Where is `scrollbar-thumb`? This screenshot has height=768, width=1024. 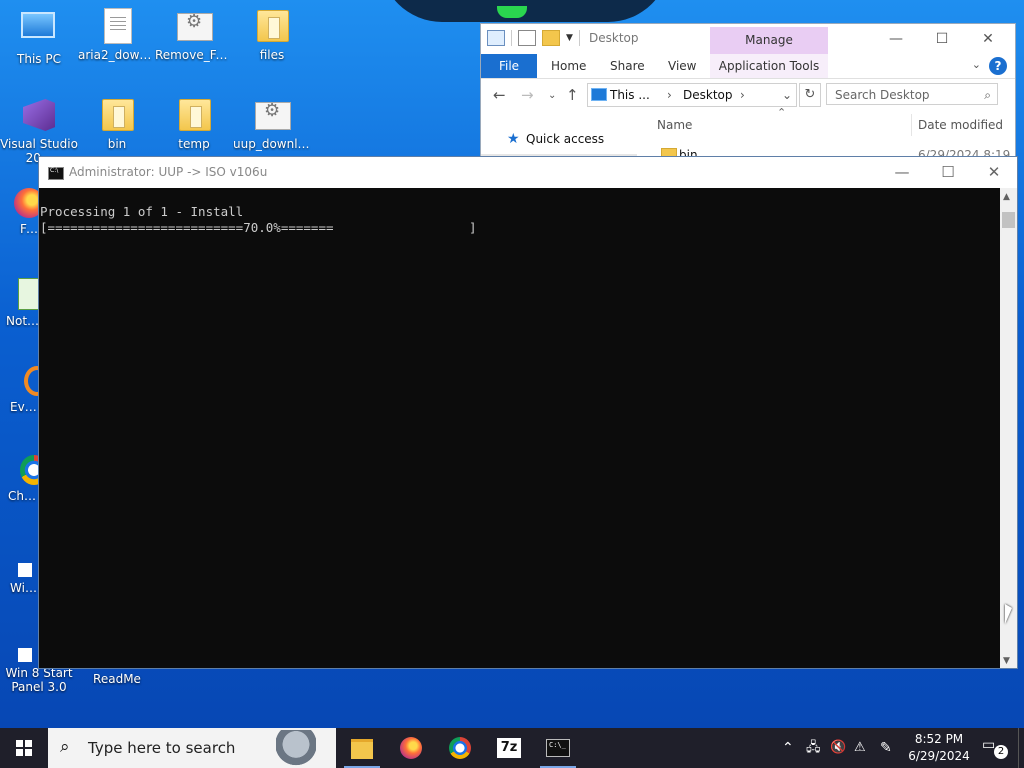
scrollbar-thumb is located at coordinates (1008, 220).